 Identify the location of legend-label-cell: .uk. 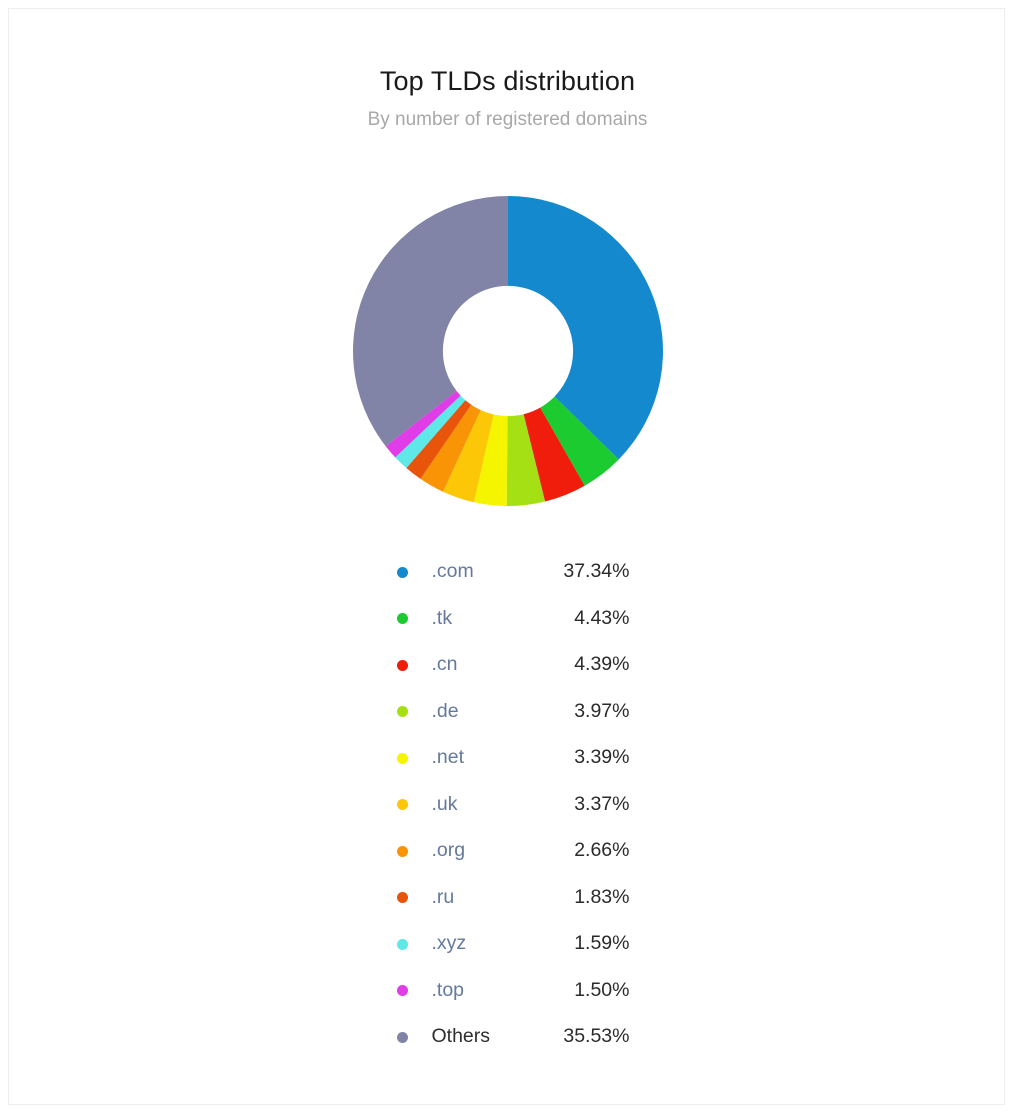
(472, 805).